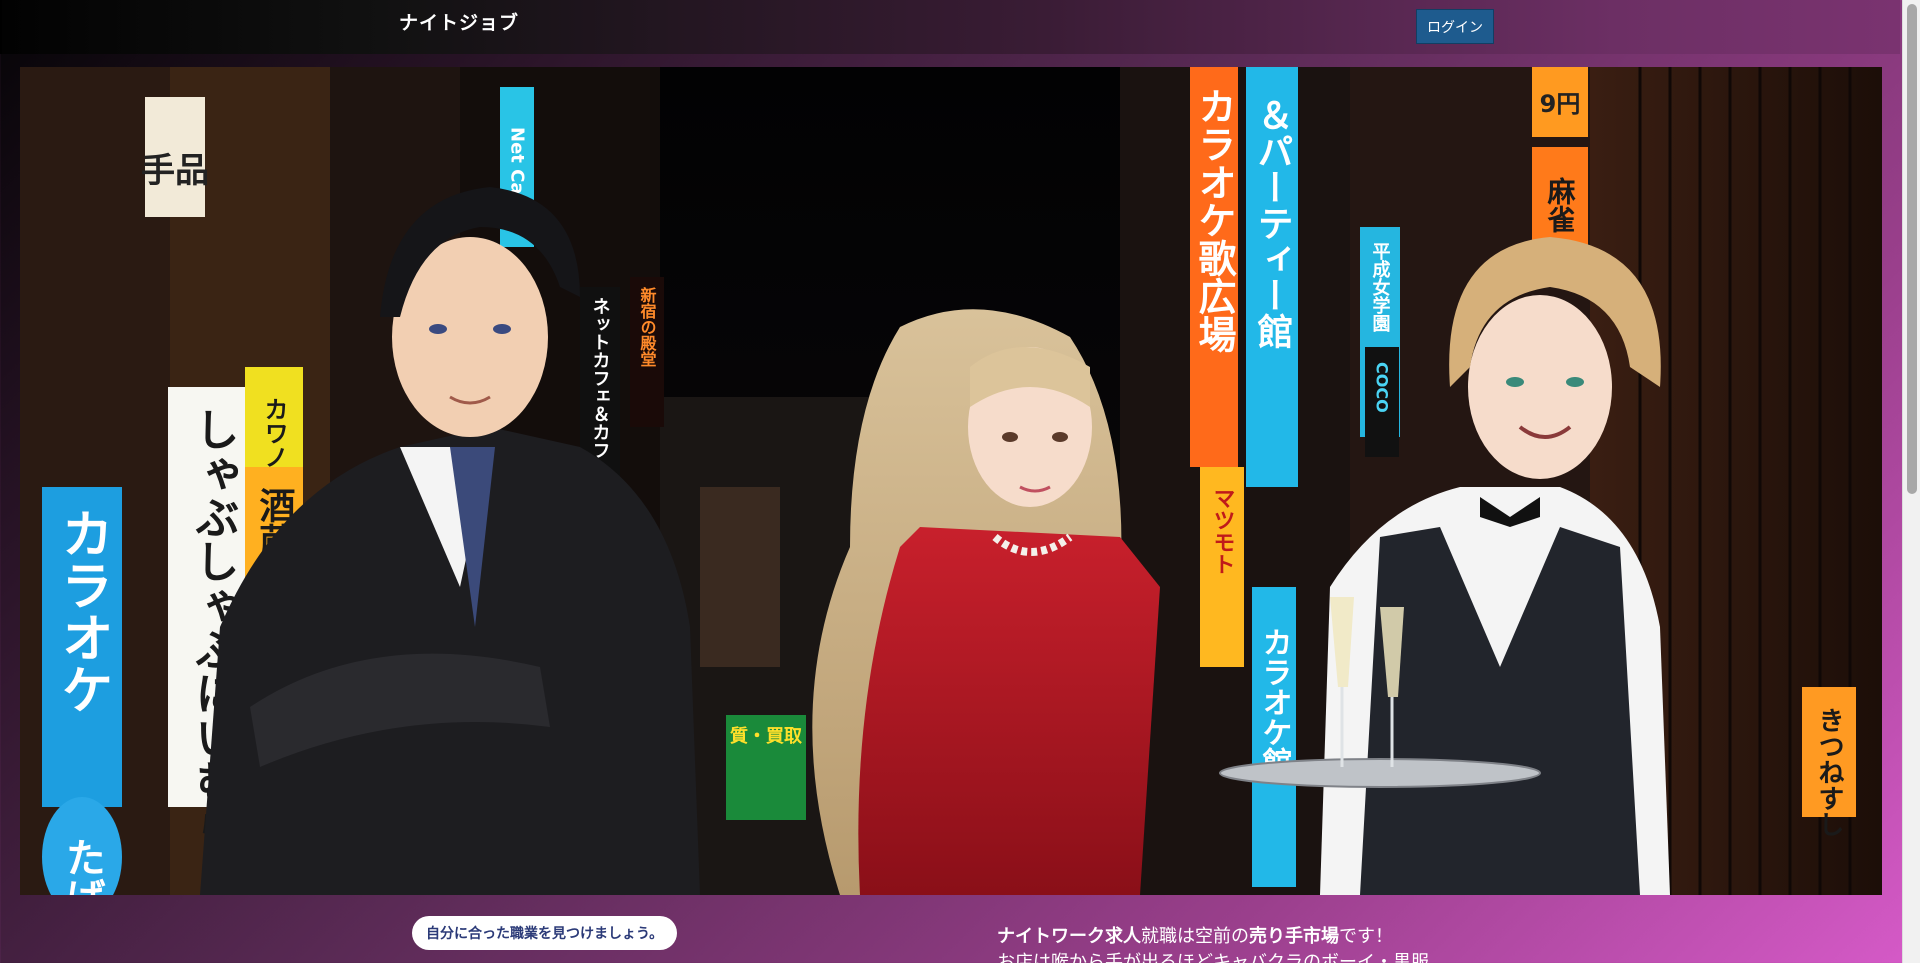 The width and height of the screenshot is (1920, 963). I want to click on sign-17: カラオケ館, so click(1275, 702).